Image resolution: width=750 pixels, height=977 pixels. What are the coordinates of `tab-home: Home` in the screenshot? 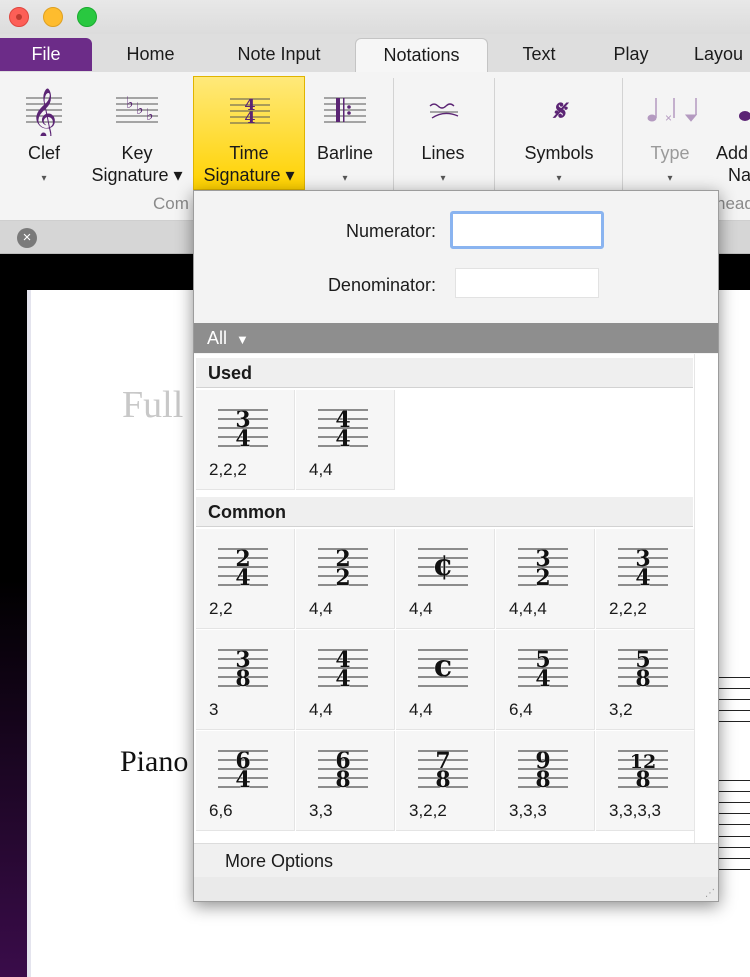 It's located at (150, 54).